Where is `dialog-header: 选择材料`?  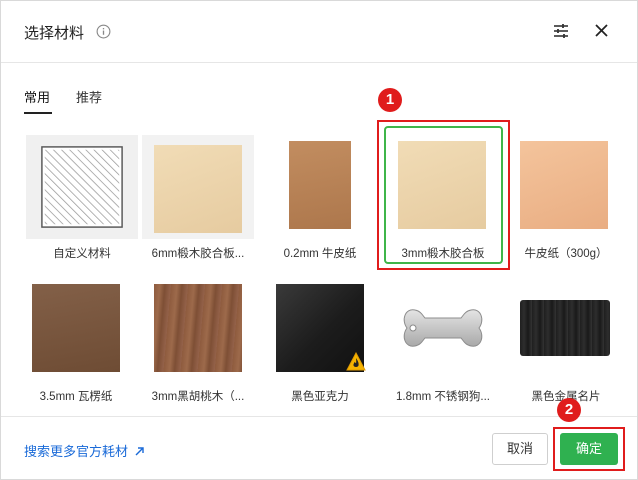 dialog-header: 选择材料 is located at coordinates (319, 32).